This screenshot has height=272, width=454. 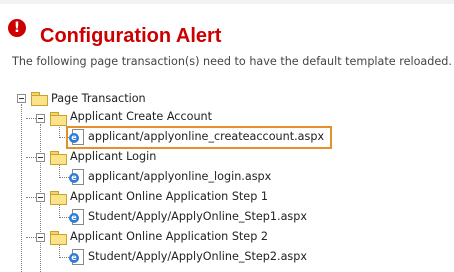 What do you see at coordinates (179, 177) in the screenshot?
I see `tree-page-label: applicant/applyonline_login.aspx` at bounding box center [179, 177].